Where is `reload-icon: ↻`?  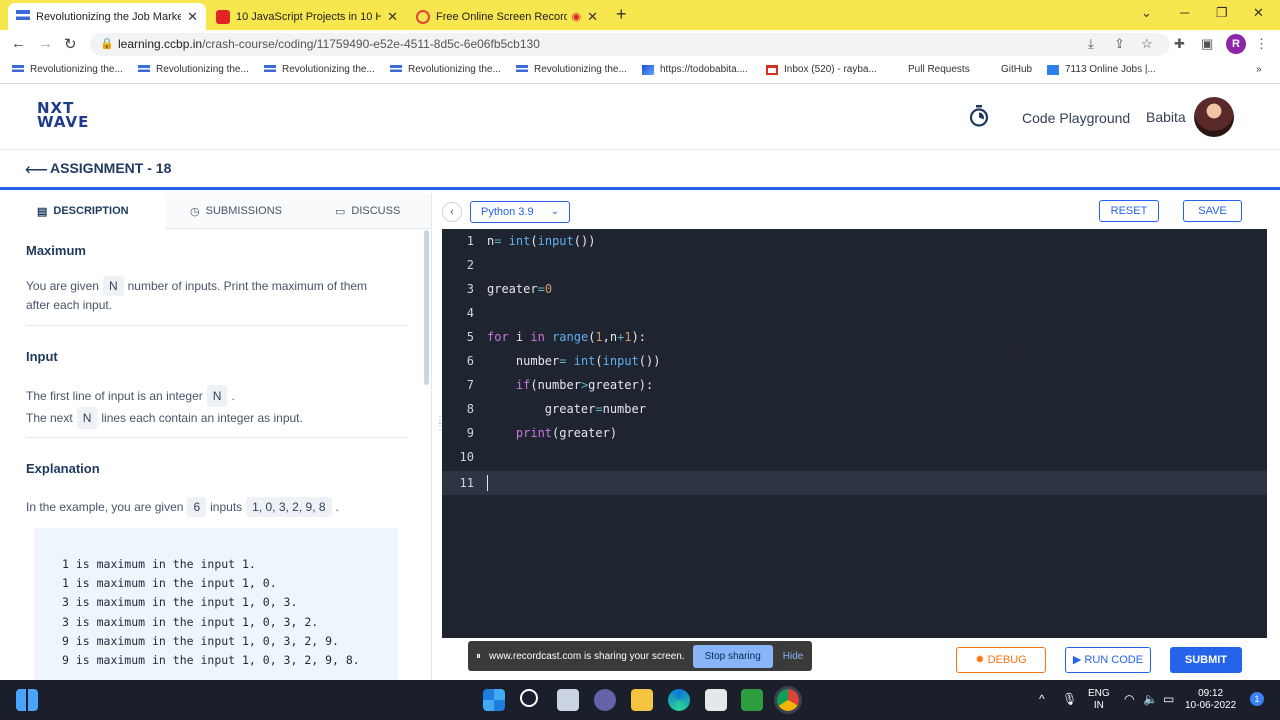 reload-icon: ↻ is located at coordinates (70, 44).